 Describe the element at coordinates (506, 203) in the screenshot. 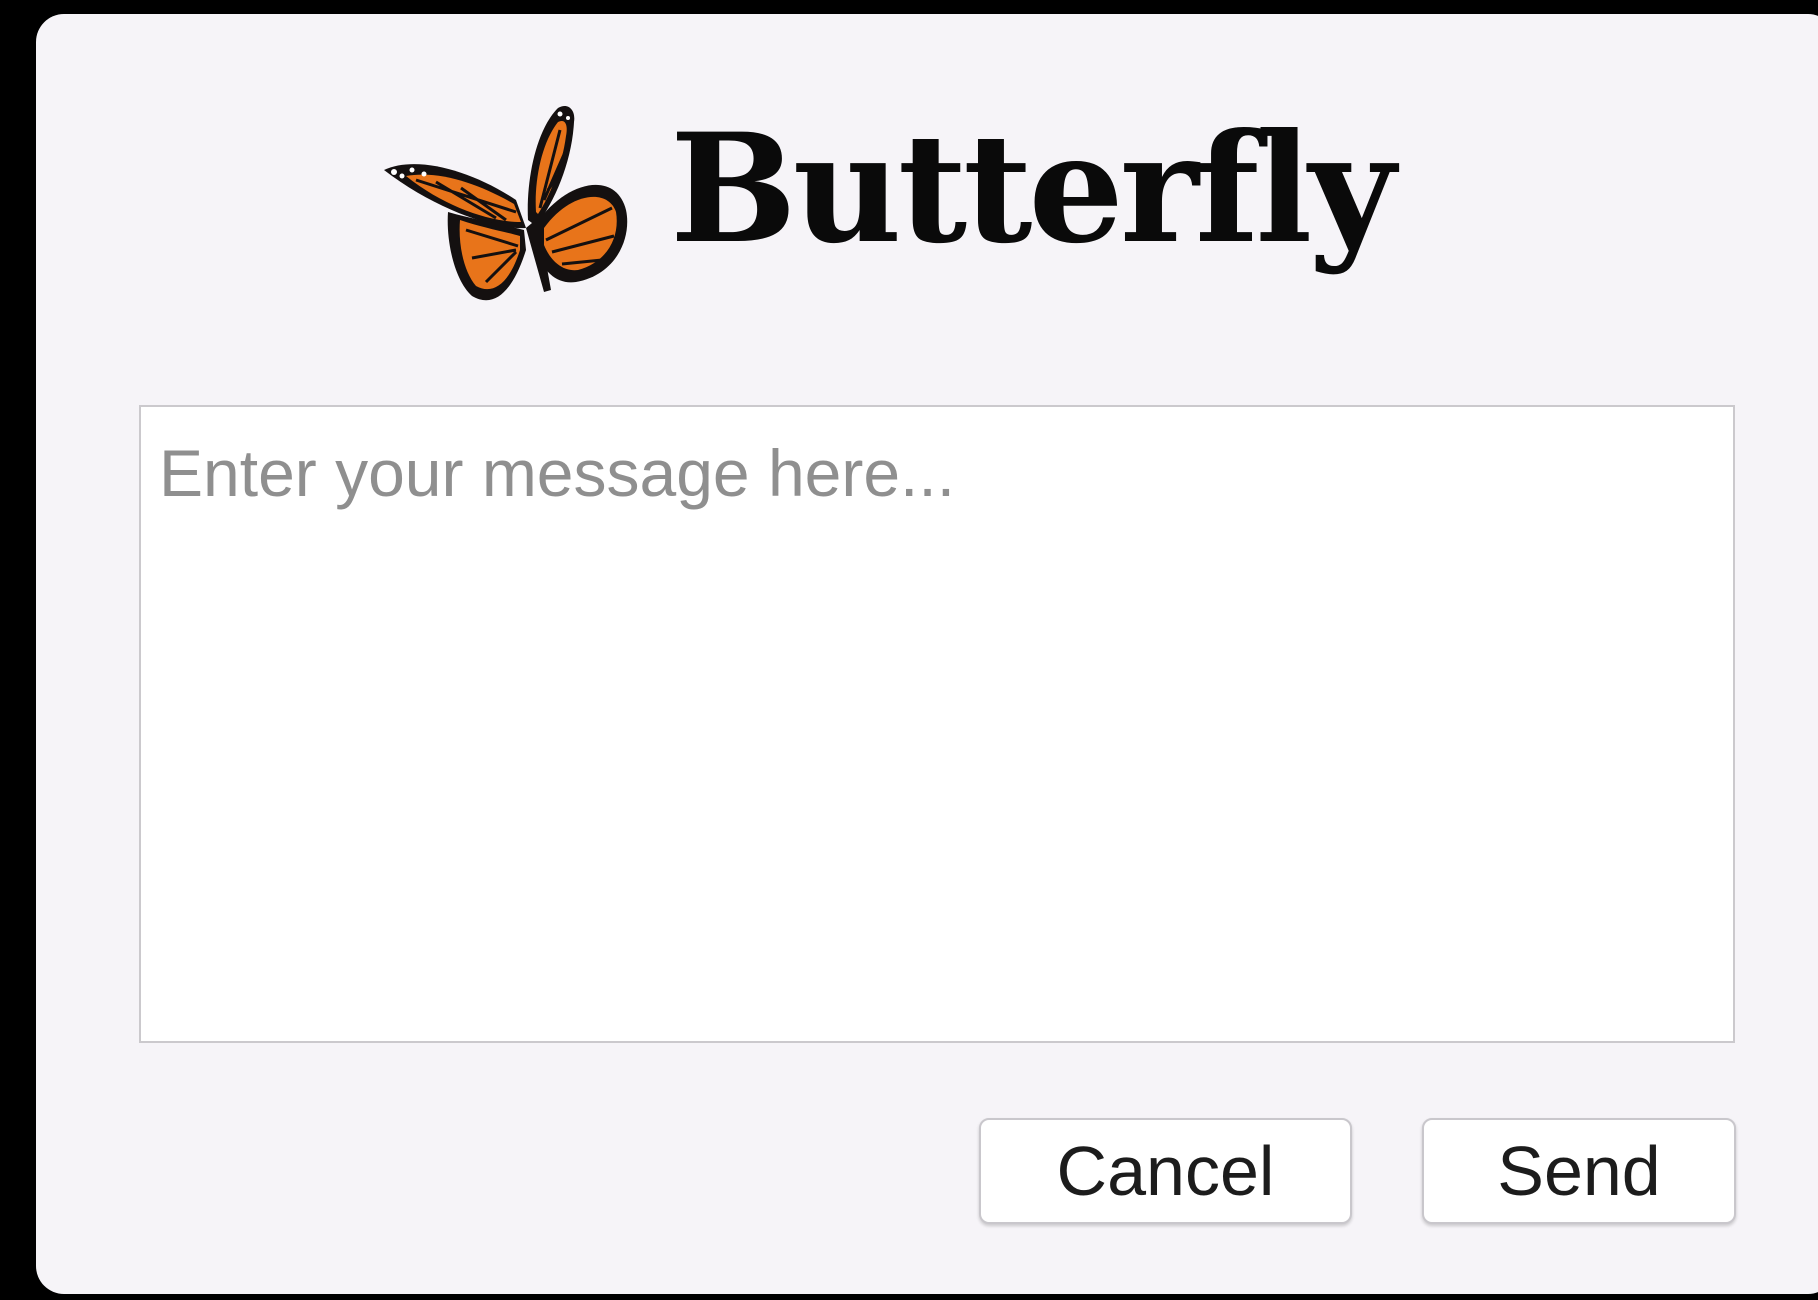

I see `monarch-butterfly-icon` at that location.